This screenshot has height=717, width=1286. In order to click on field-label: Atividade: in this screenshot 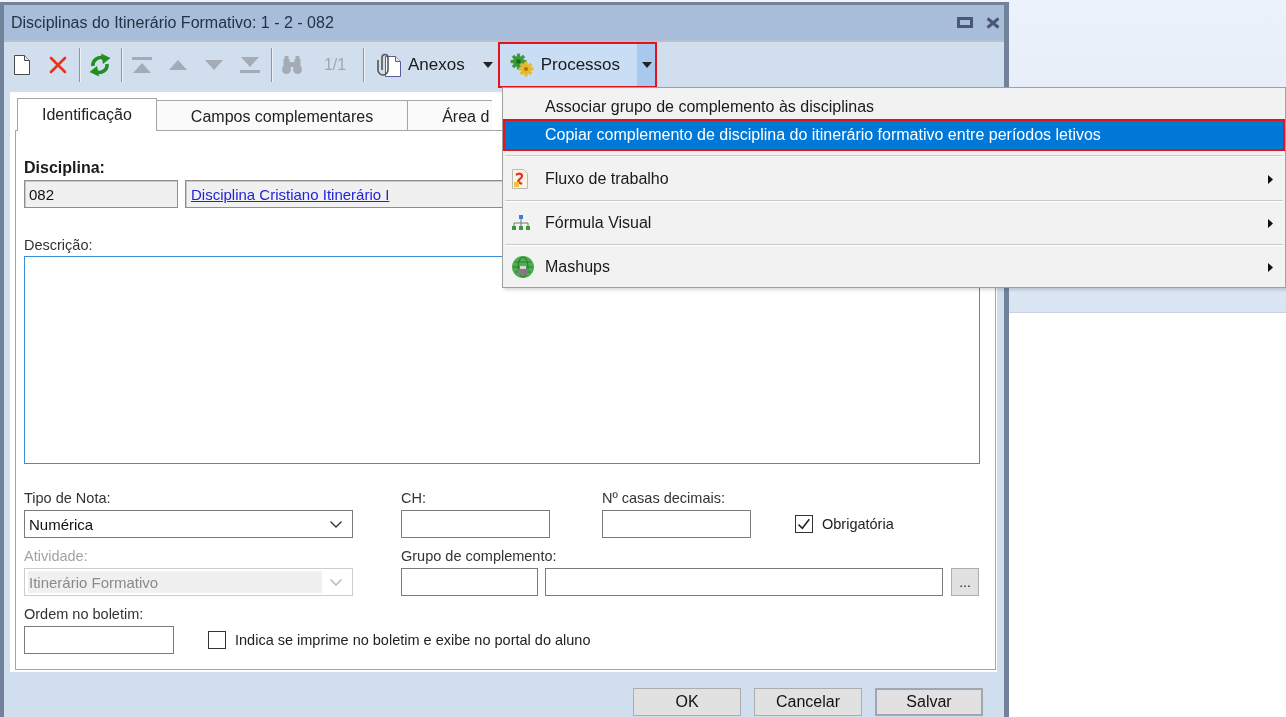, I will do `click(56, 556)`.